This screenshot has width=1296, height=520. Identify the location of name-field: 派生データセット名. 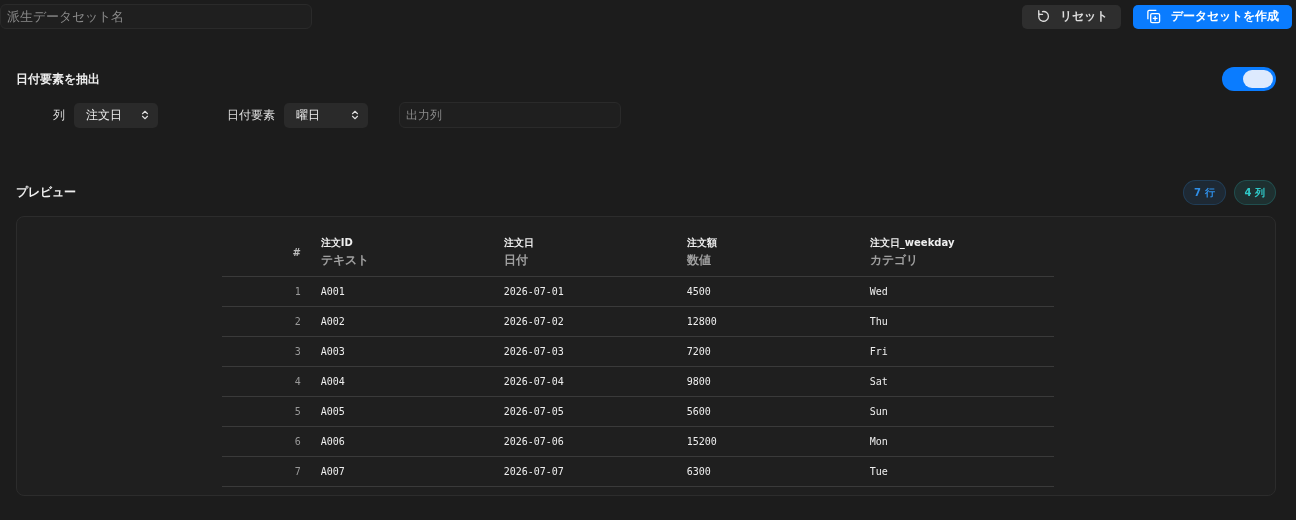
(156, 16).